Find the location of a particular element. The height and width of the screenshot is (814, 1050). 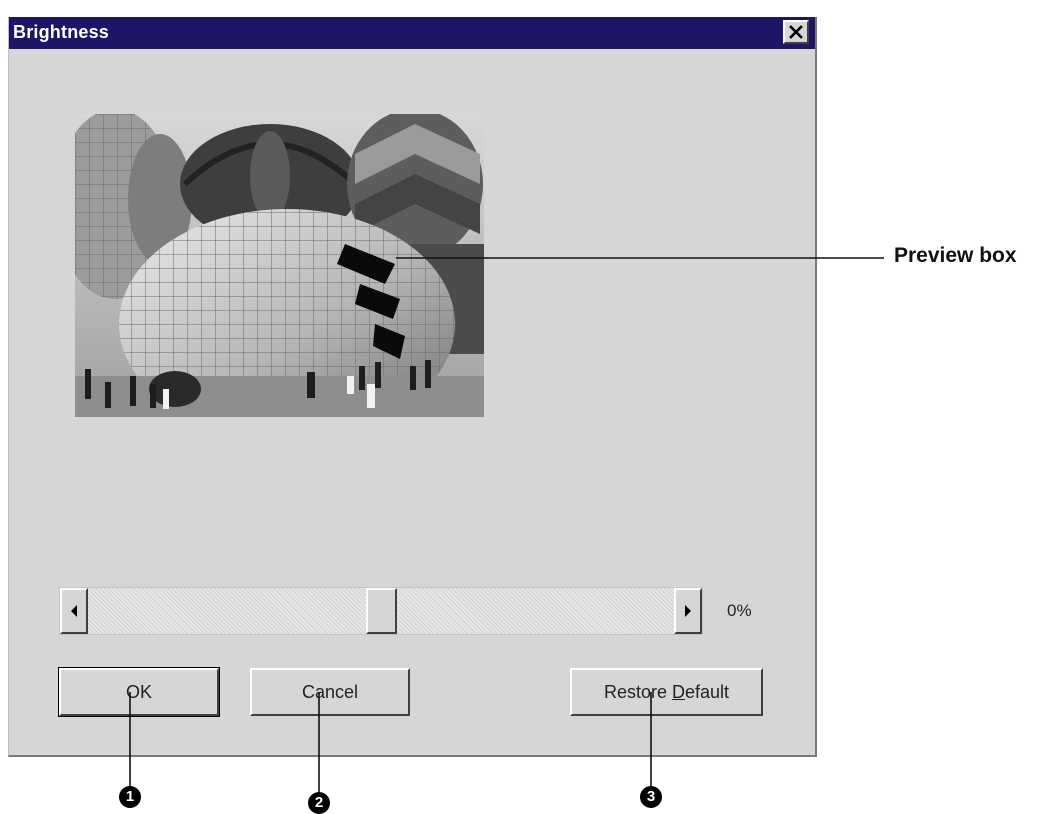

restore-label-suffix: efault is located at coordinates (707, 692).